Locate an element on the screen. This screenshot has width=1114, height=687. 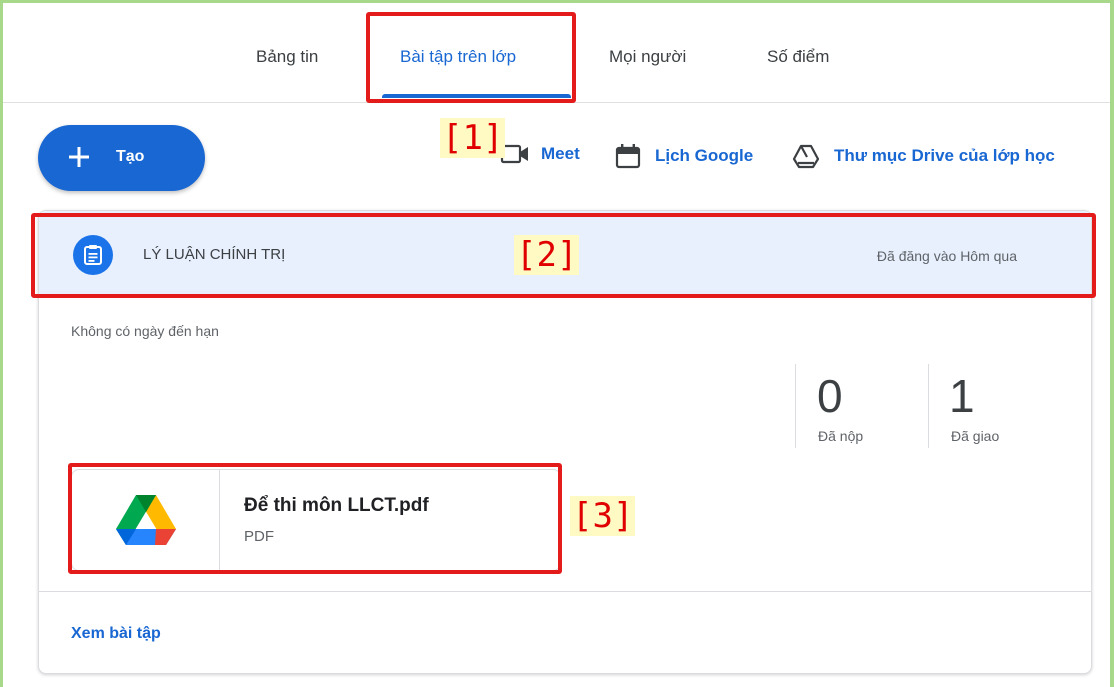
assigned-count: 1 is located at coordinates (962, 396).